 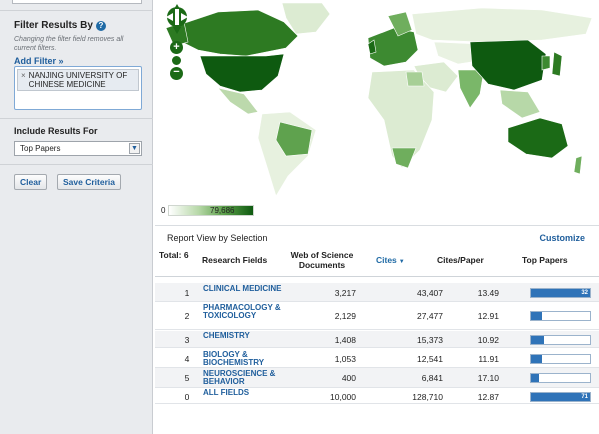 What do you see at coordinates (377, 396) in the screenshot?
I see `table-row: 0 ALL FIELDS 10,000 128,710 12.87 71` at bounding box center [377, 396].